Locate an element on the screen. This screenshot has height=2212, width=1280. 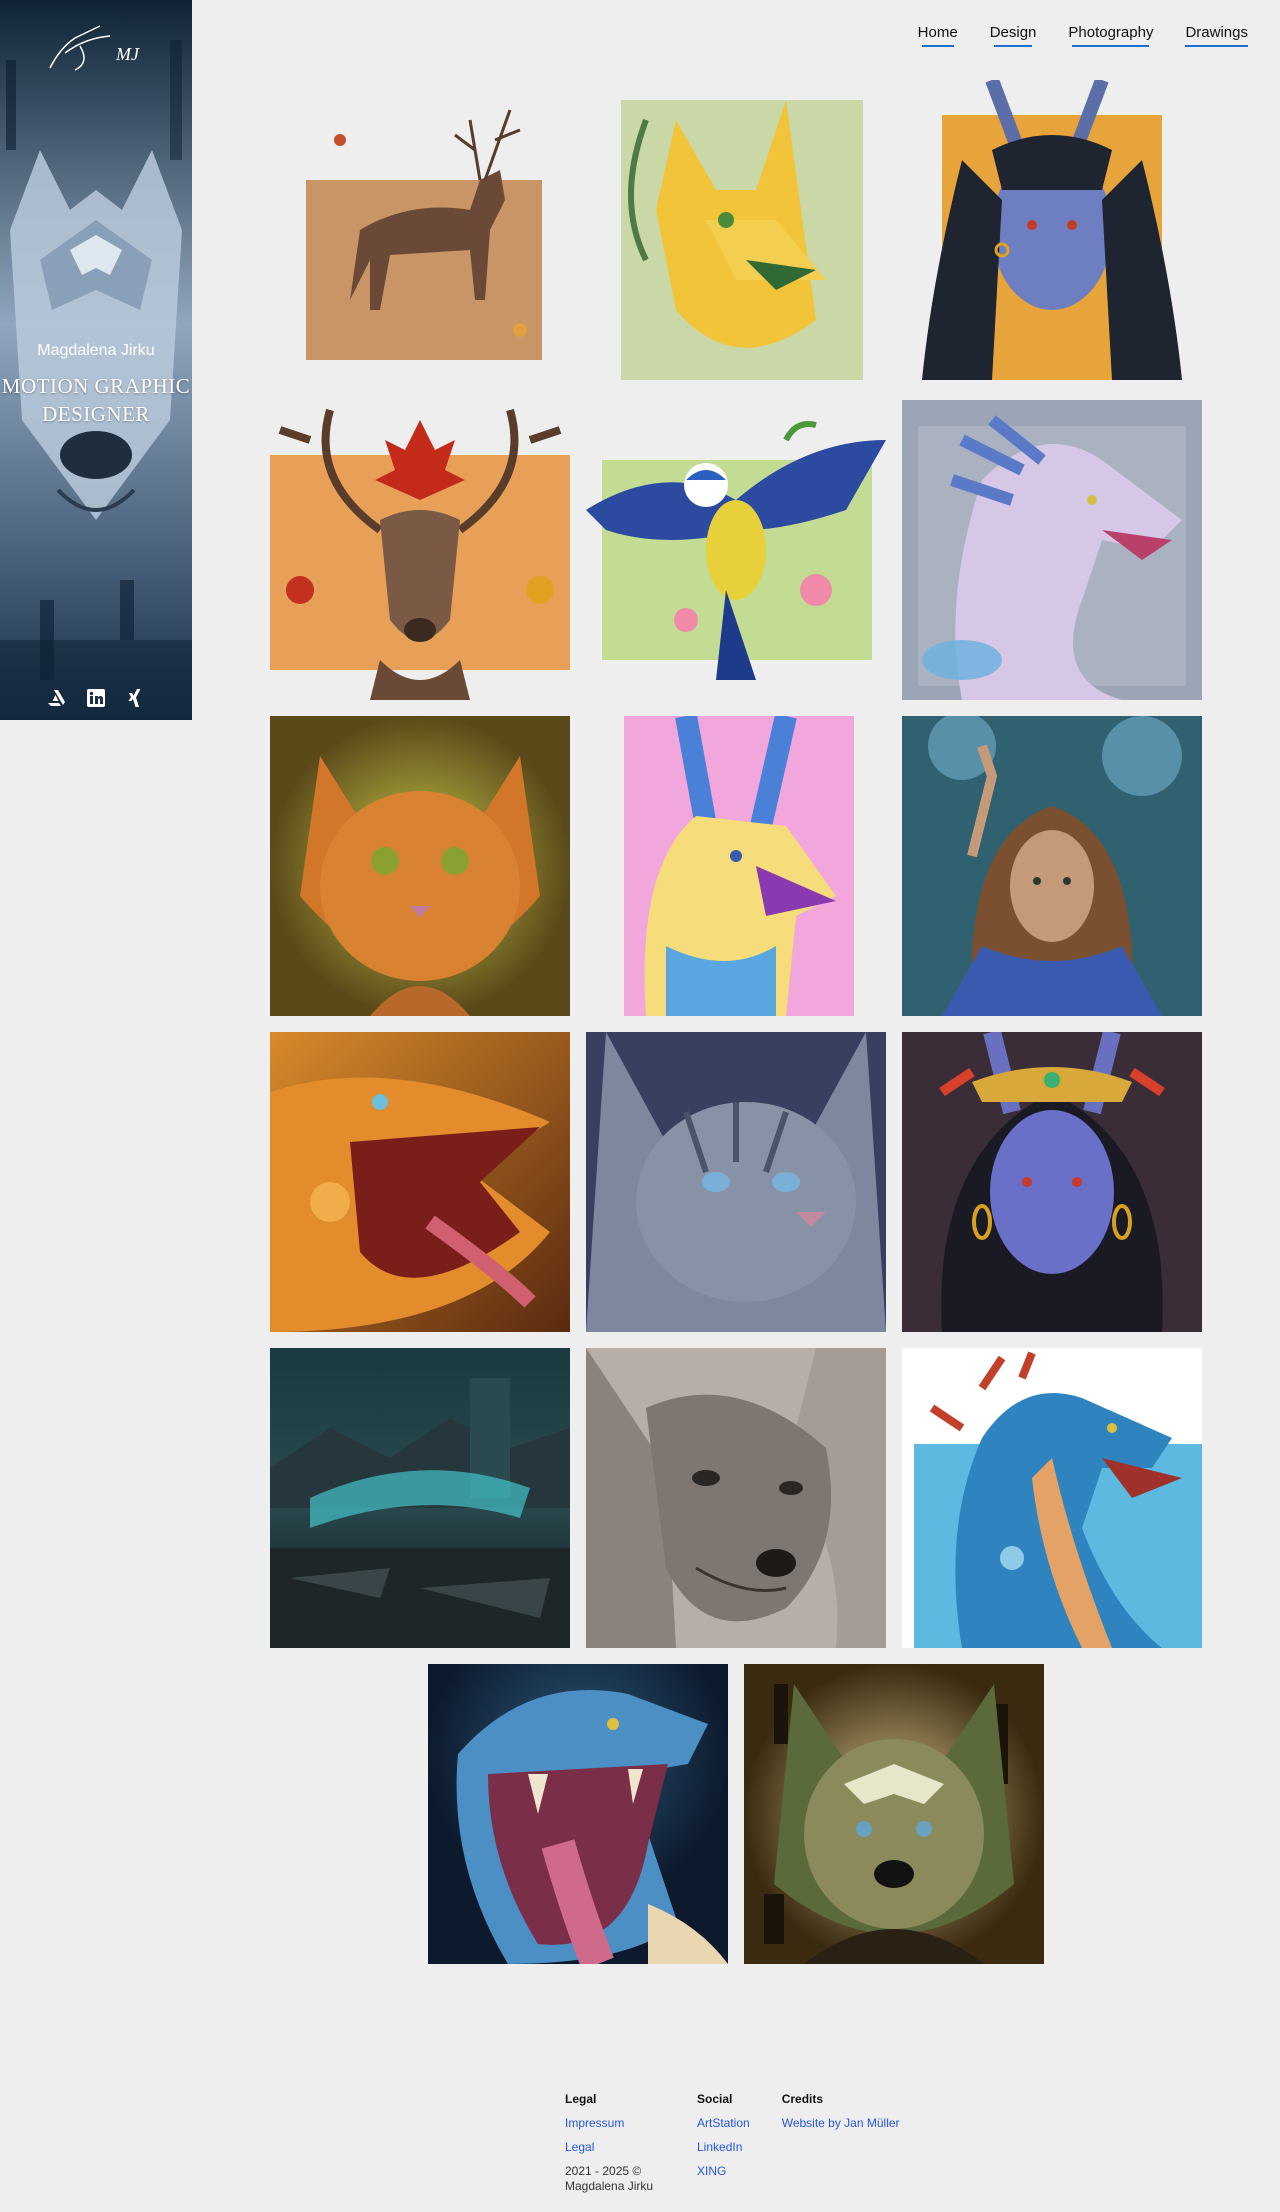
nav-drawings: Drawings is located at coordinates (1216, 35).